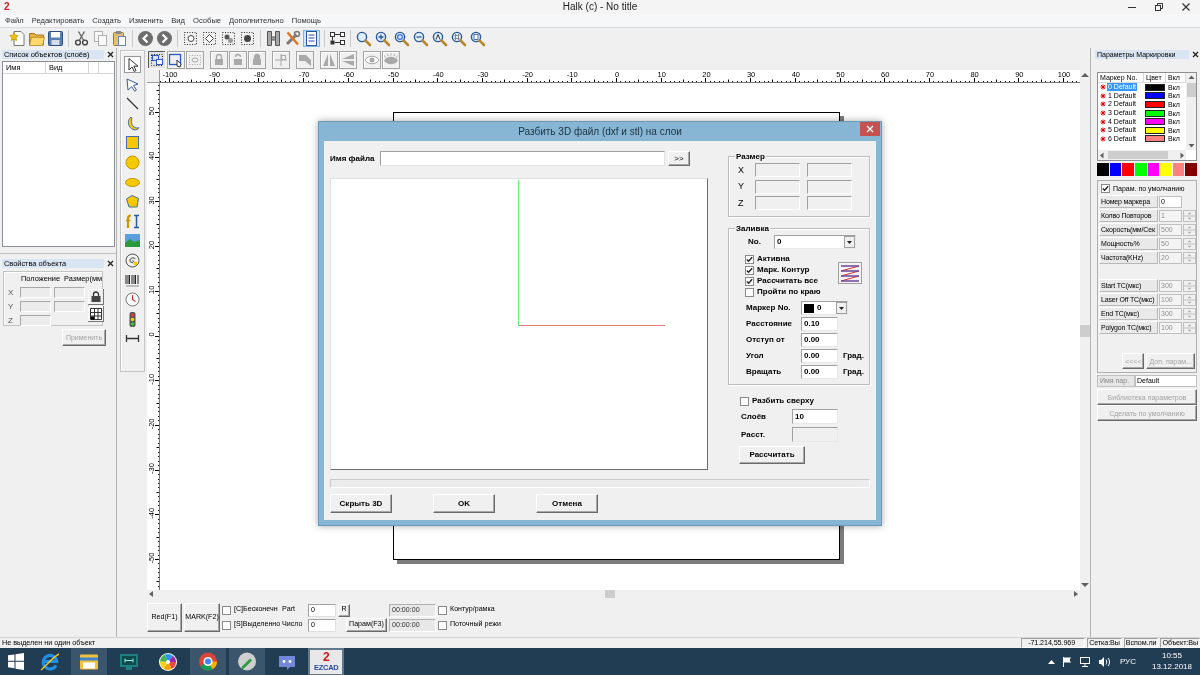  Describe the element at coordinates (132, 221) in the screenshot. I see `text-cursor-icon` at that location.